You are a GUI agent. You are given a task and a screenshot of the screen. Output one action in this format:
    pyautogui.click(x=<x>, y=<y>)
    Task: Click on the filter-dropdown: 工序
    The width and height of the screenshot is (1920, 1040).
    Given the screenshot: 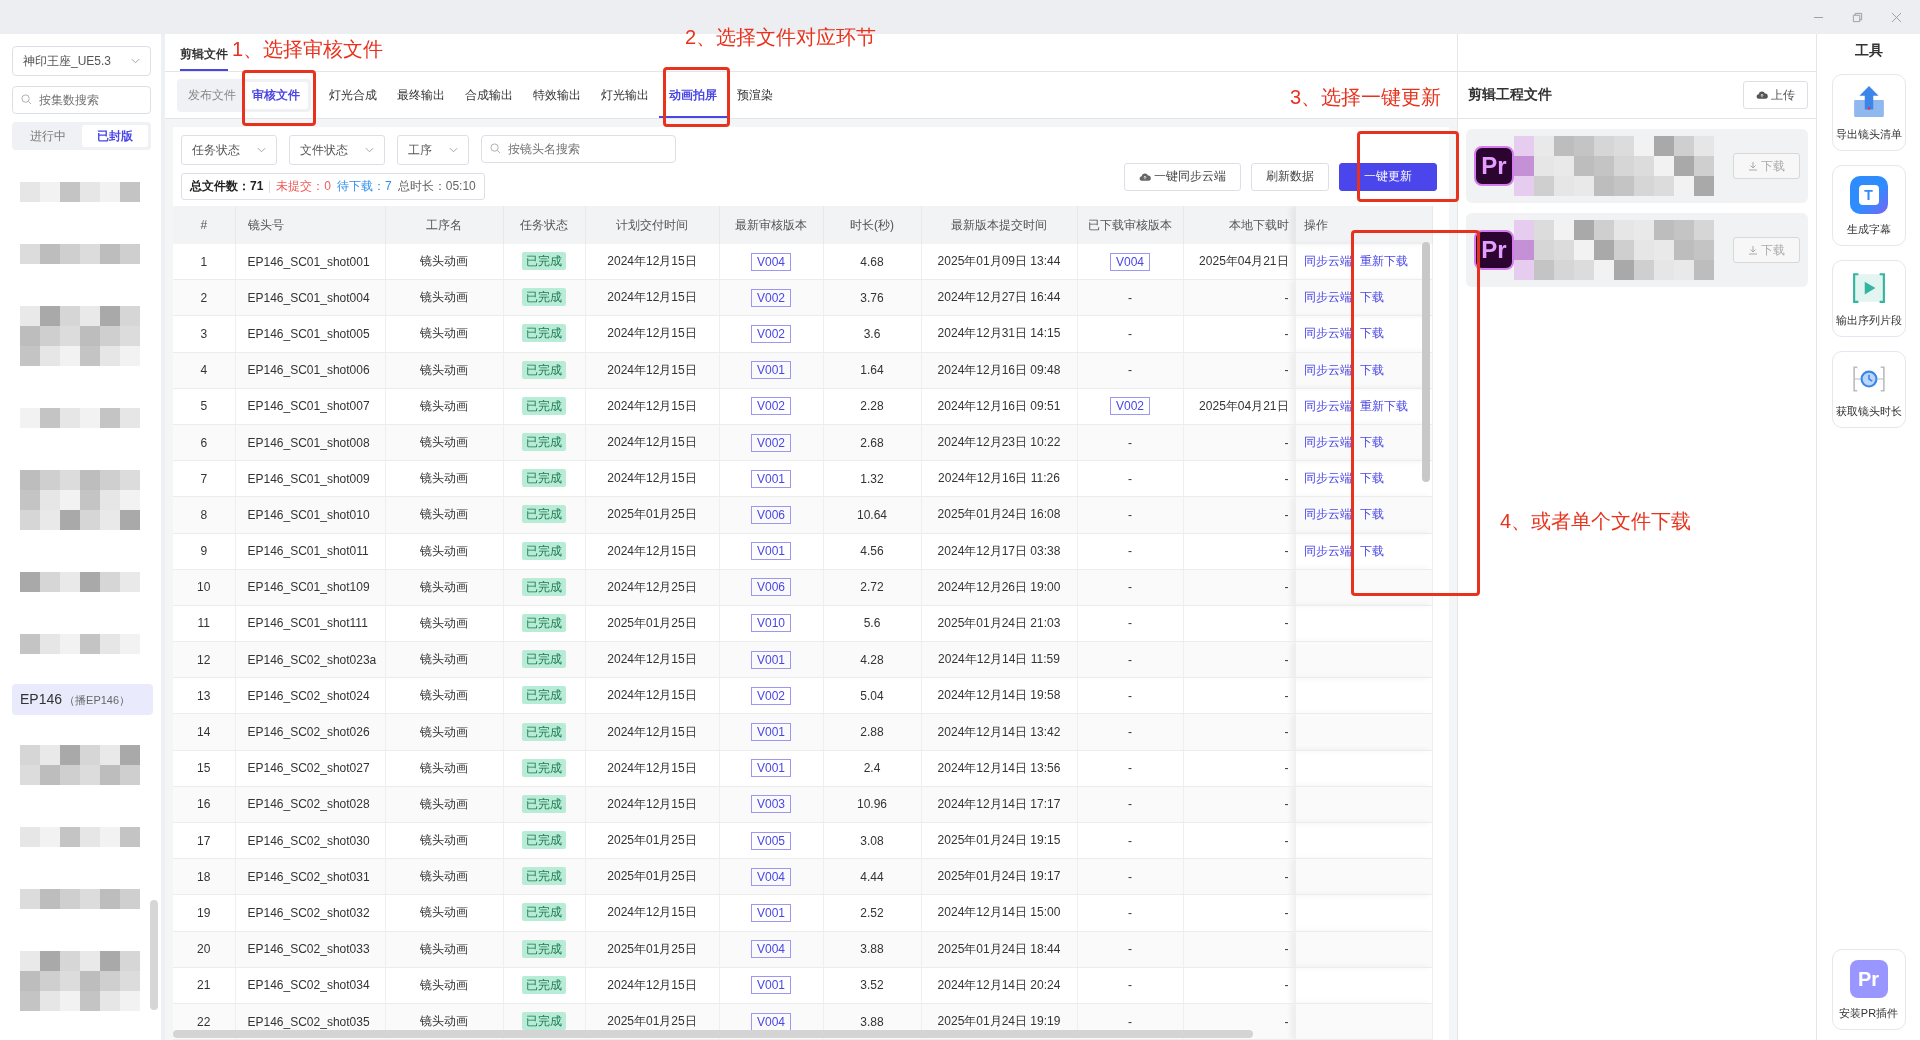 What is the action you would take?
    pyautogui.click(x=433, y=150)
    